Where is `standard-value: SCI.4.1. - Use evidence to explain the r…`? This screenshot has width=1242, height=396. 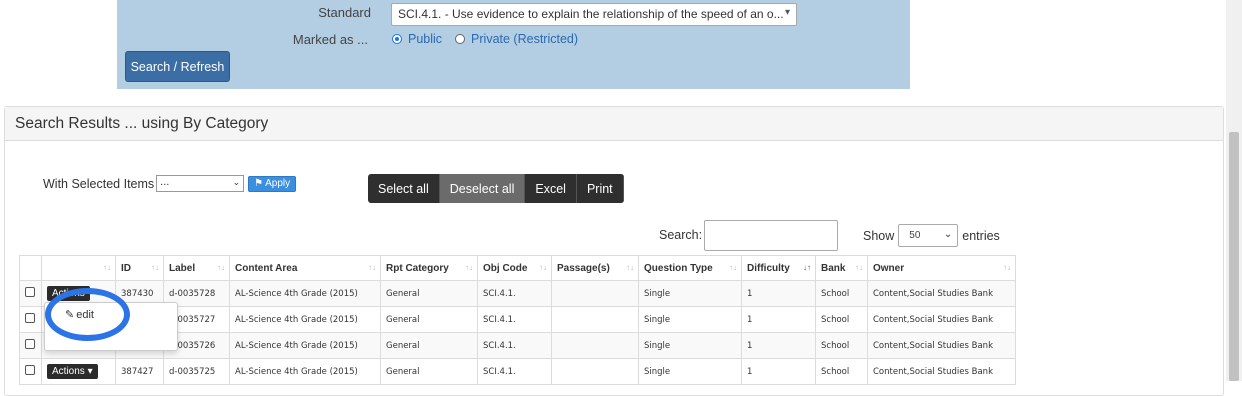
standard-value: SCI.4.1. - Use evidence to explain the r… is located at coordinates (591, 14).